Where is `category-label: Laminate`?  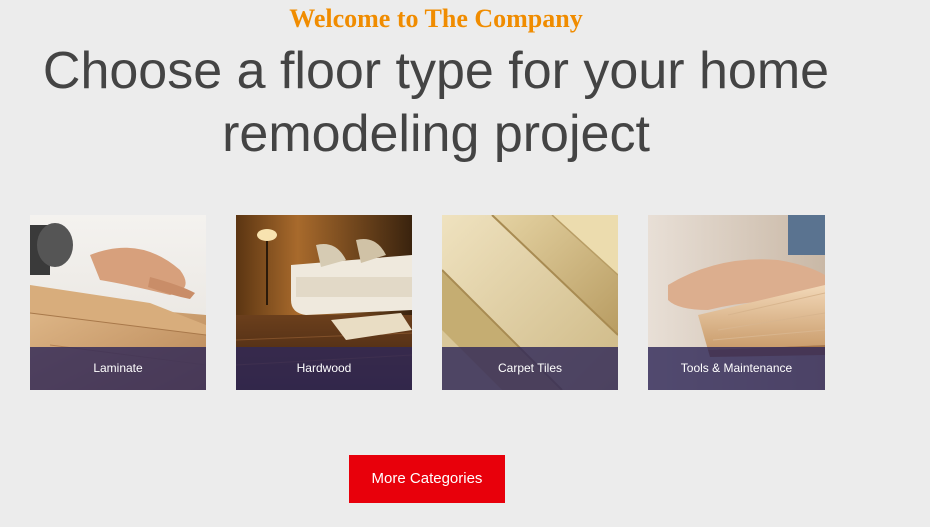 category-label: Laminate is located at coordinates (118, 368).